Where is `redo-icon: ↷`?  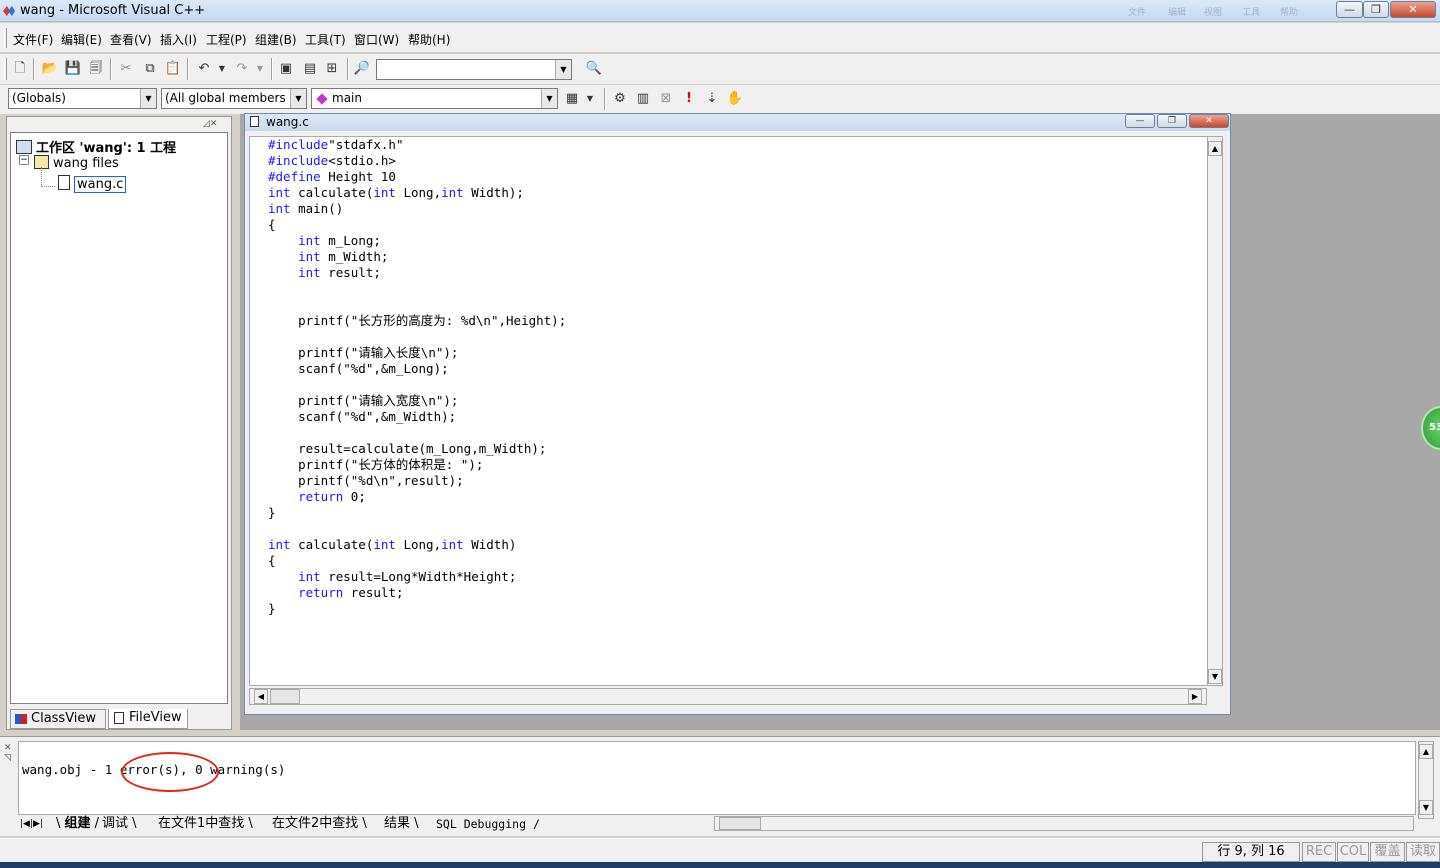 redo-icon: ↷ is located at coordinates (242, 69).